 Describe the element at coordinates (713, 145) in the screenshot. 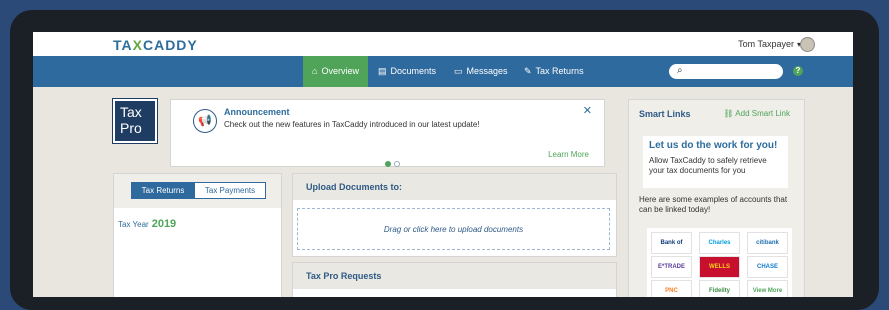

I see `smart-card-heading: Let us do the work for you!` at that location.